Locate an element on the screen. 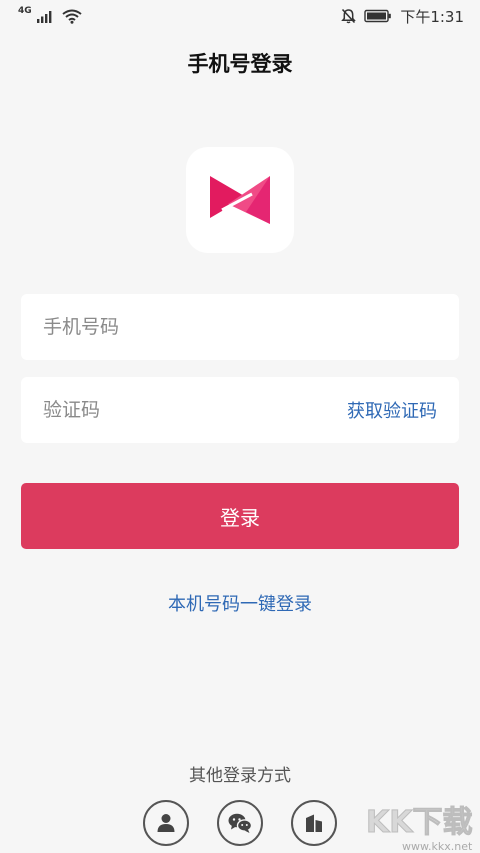  status-bar: 4G 下午1:31 is located at coordinates (240, 16).